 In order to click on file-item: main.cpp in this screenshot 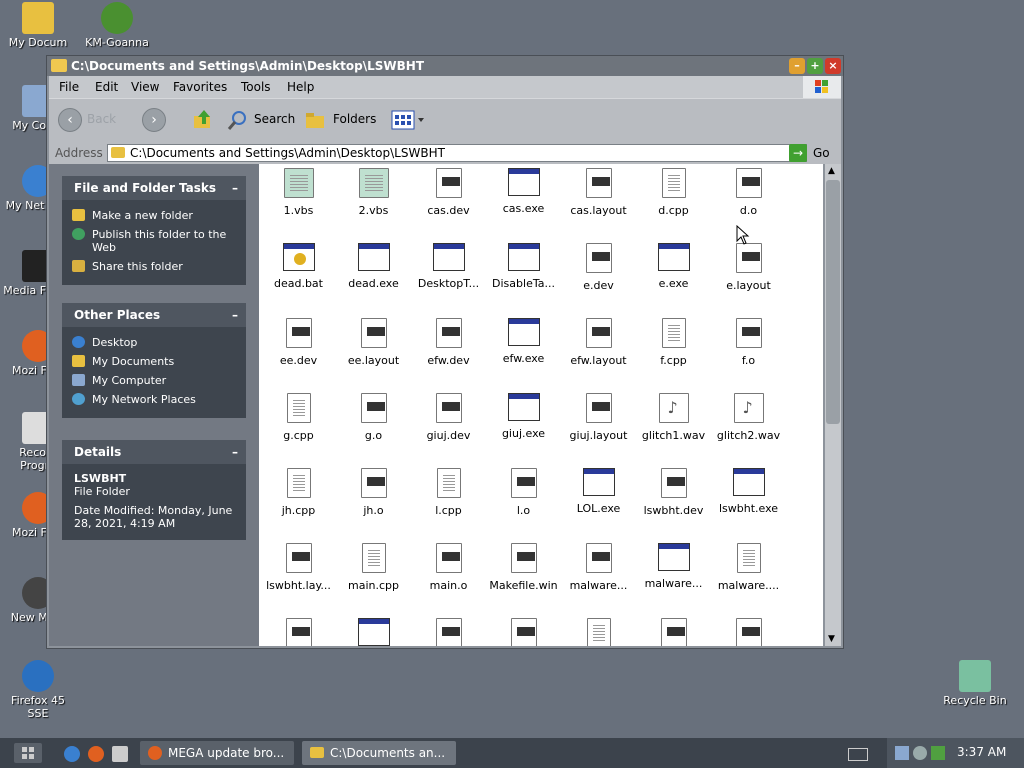, I will do `click(373, 567)`.